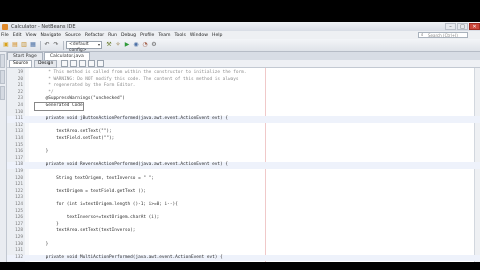 This screenshot has width=480, height=270. Describe the element at coordinates (243, 218) in the screenshot. I see `code-line: 126 textInverso+=textOrigem.charAt (i);` at that location.